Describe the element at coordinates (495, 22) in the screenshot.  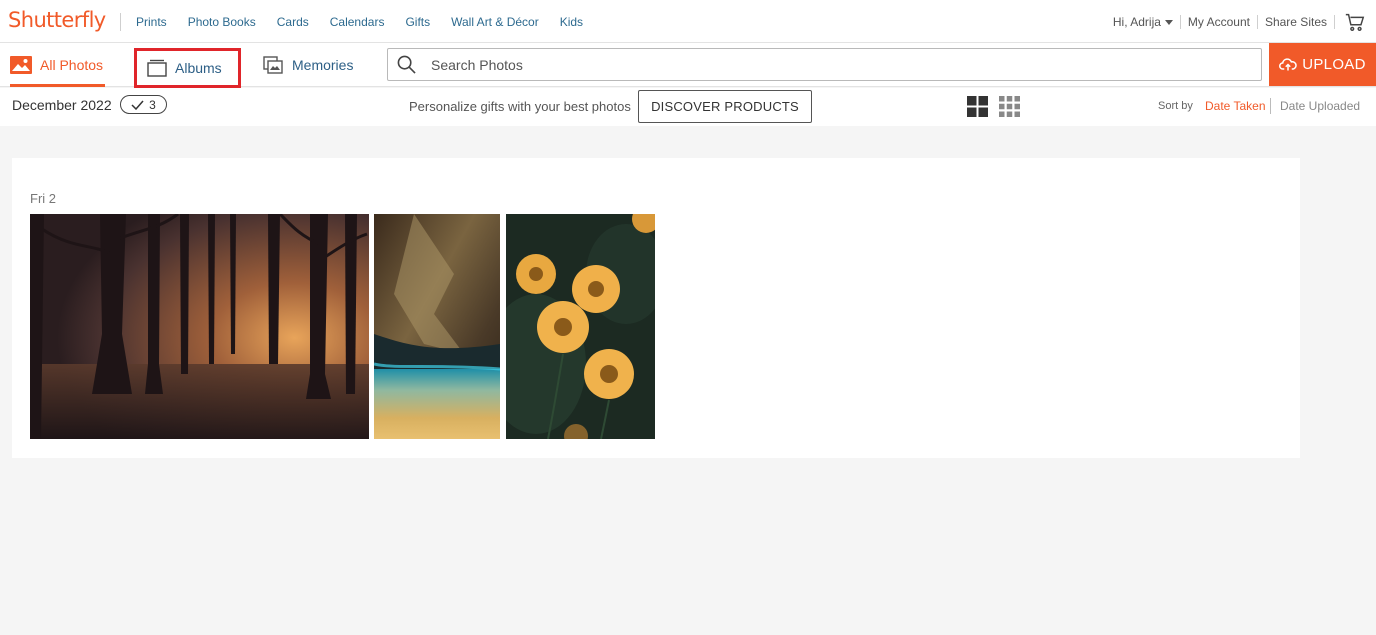
I see `nav-link-wall-art: Wall Art & Décor` at that location.